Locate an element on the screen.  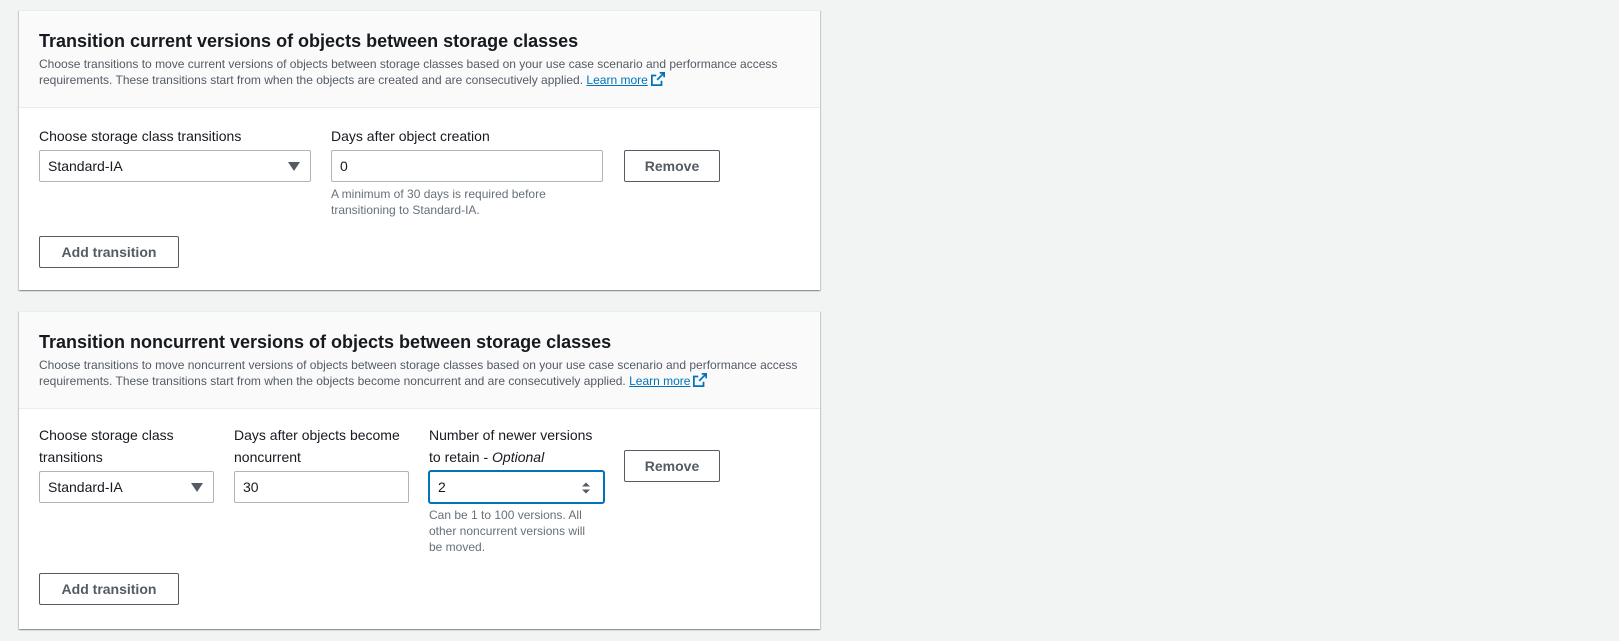
newer-versions-input: 2 is located at coordinates (516, 487).